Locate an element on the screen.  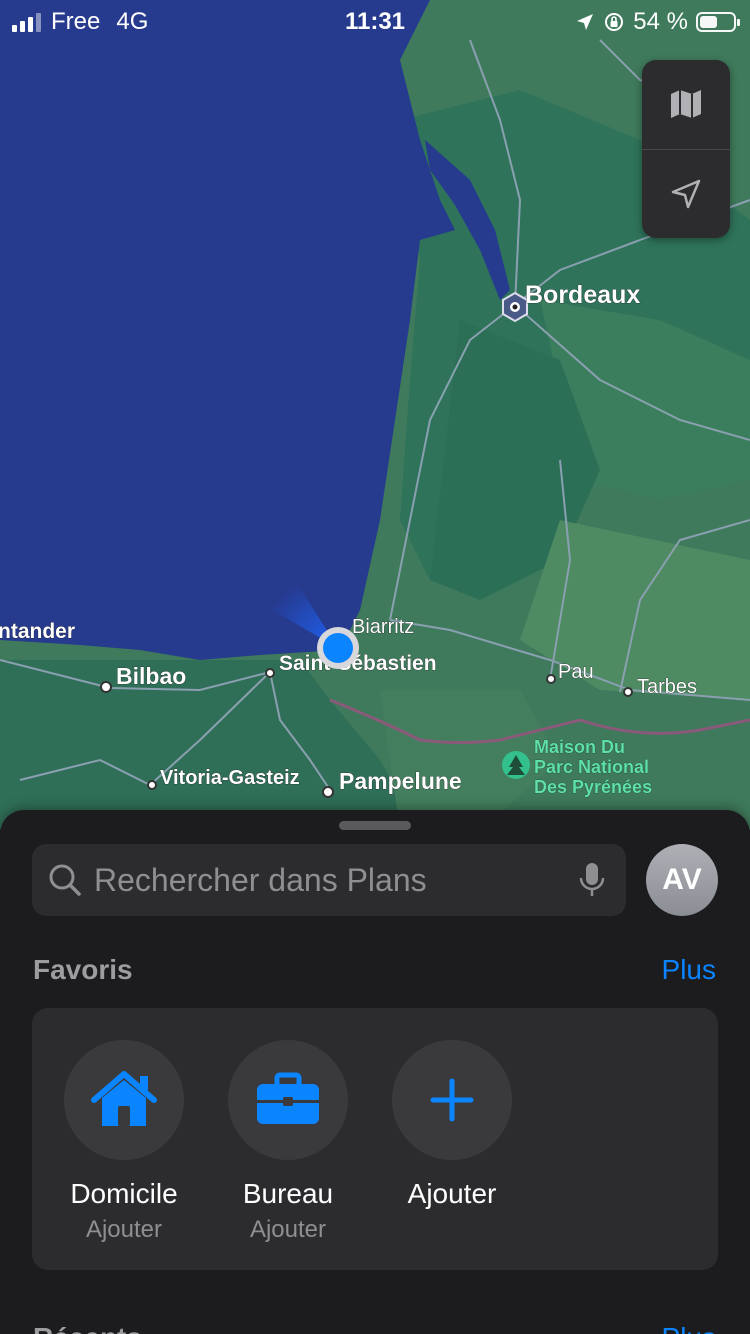
favorites-more-link: Plus is located at coordinates (689, 970).